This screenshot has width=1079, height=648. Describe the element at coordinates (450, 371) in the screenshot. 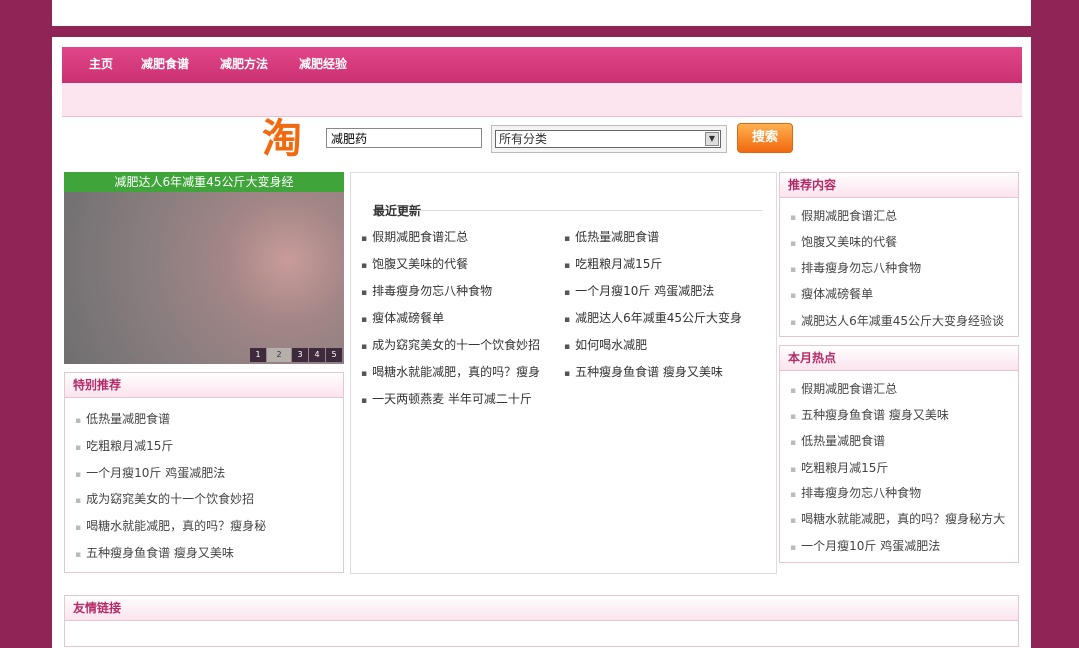

I see `list-item: 喝糖水就能减肥，真的吗？瘦身` at that location.